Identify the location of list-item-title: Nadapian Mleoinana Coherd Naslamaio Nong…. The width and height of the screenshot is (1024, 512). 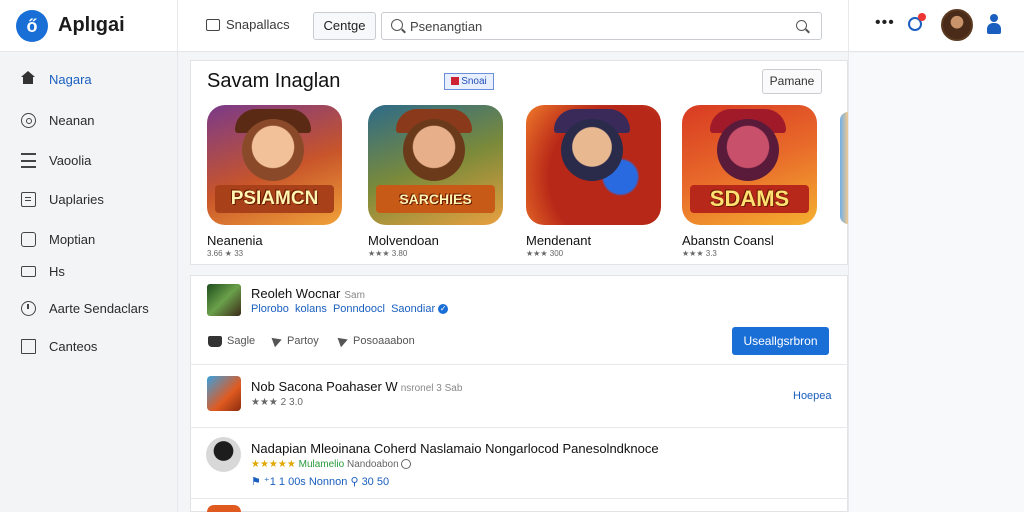
(455, 448).